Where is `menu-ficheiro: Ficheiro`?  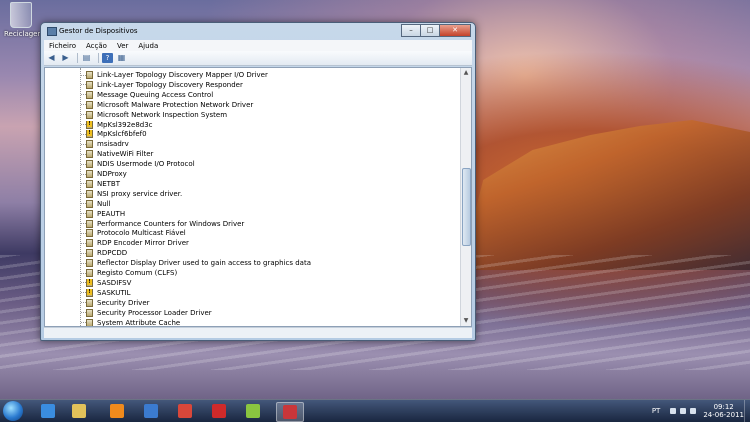
menu-ficheiro: Ficheiro is located at coordinates (62, 46).